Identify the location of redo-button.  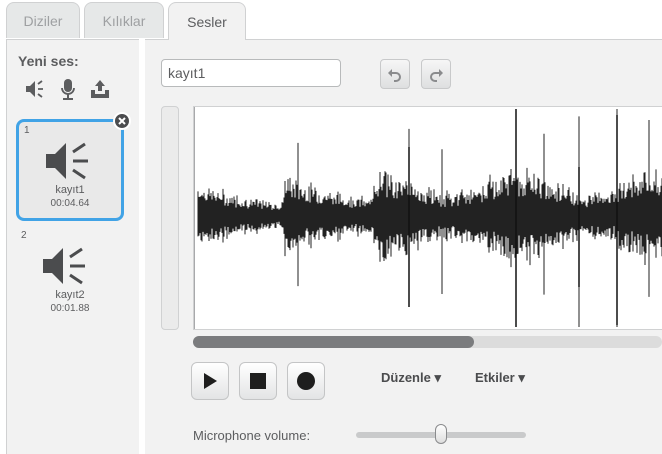
(436, 74).